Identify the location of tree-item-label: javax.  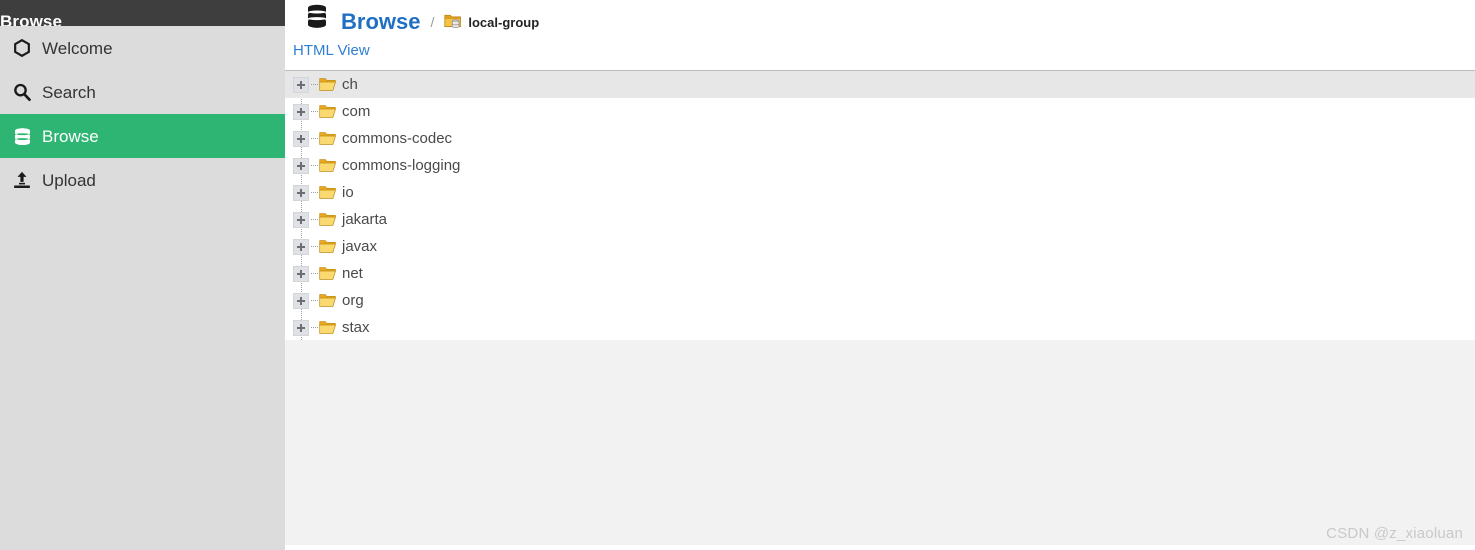
(360, 246).